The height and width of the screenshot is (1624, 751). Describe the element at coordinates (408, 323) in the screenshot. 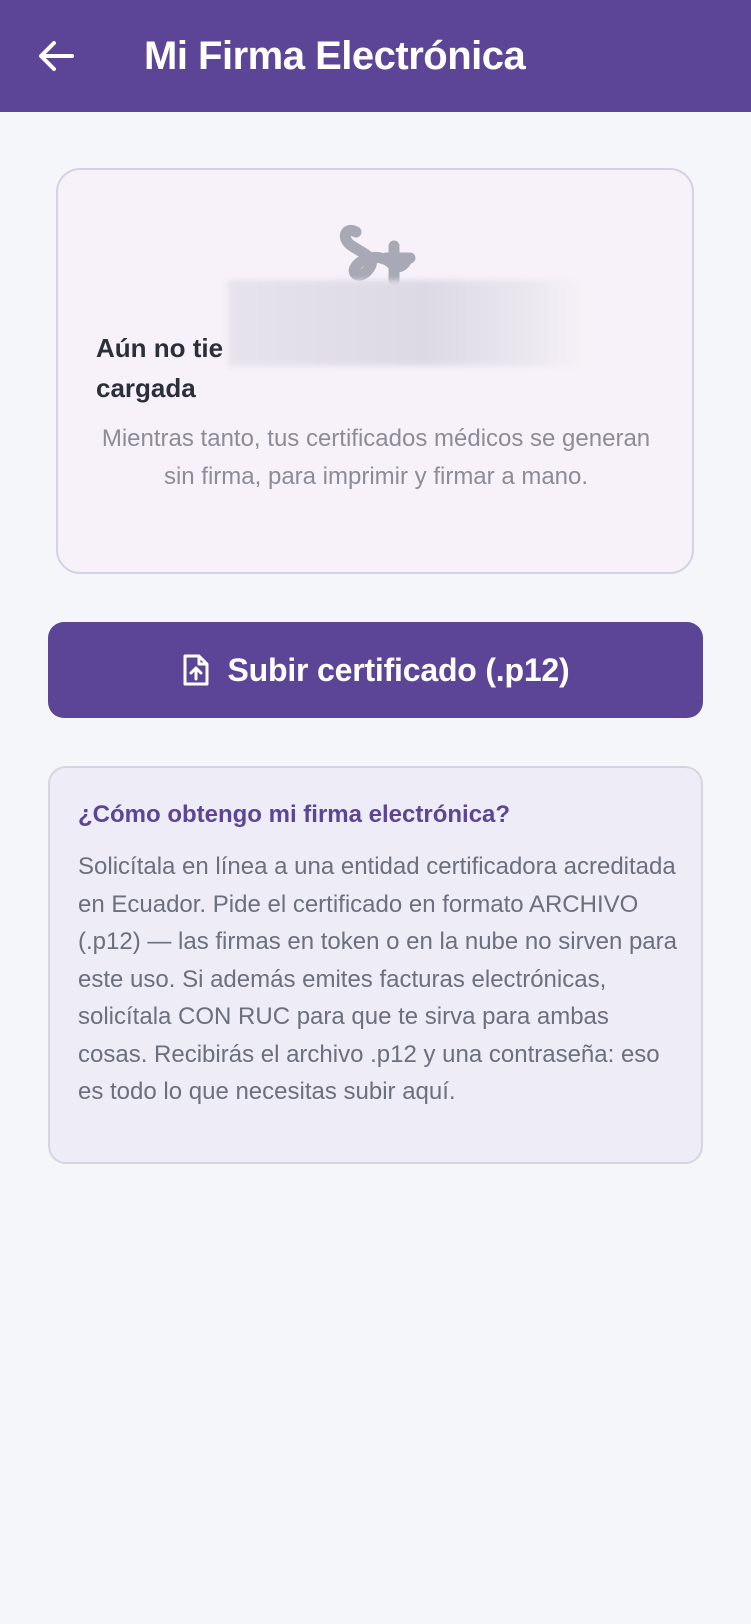

I see `redaction-blur` at that location.